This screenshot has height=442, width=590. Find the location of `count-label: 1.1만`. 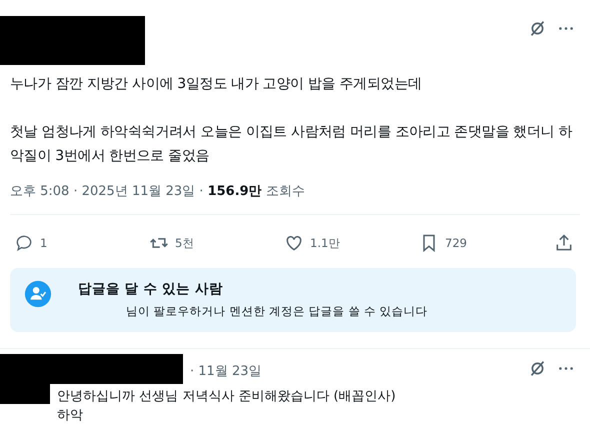

count-label: 1.1만 is located at coordinates (325, 243).